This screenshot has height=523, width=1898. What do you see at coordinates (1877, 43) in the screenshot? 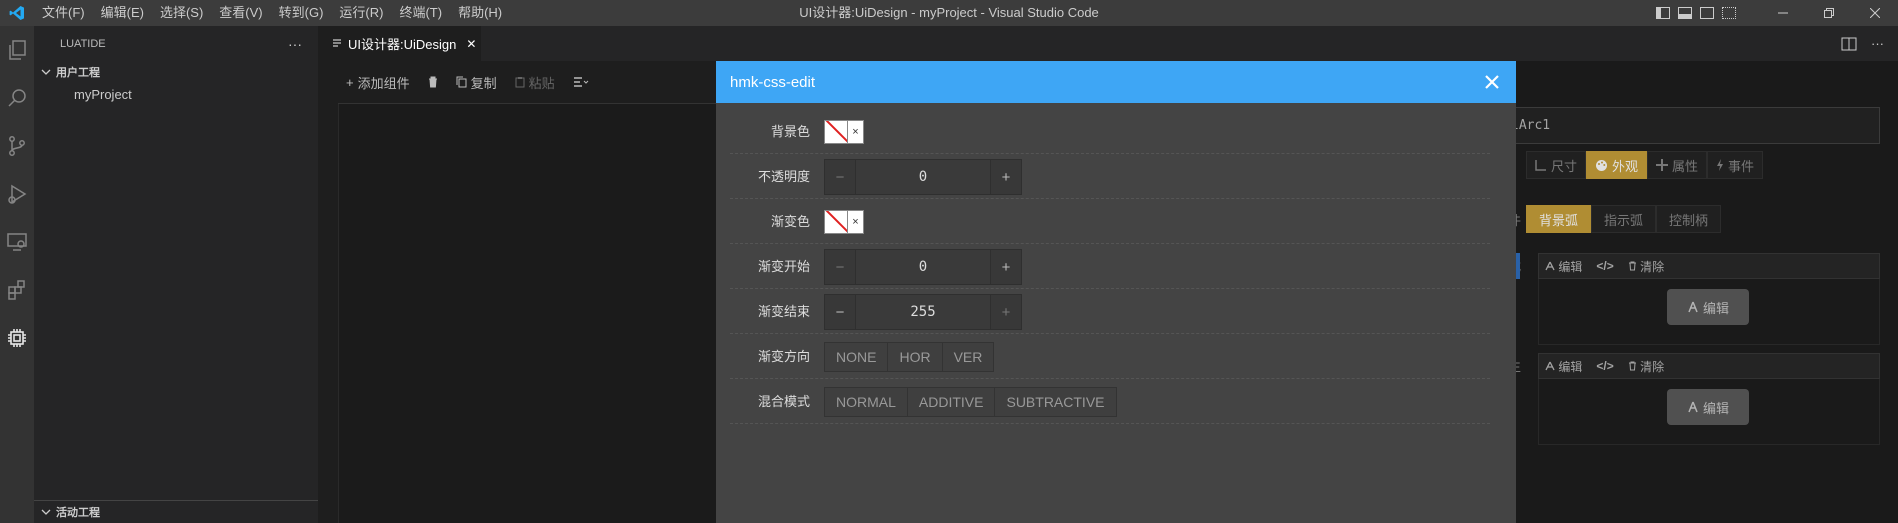
I see `editor-more-icon: ···` at bounding box center [1877, 43].